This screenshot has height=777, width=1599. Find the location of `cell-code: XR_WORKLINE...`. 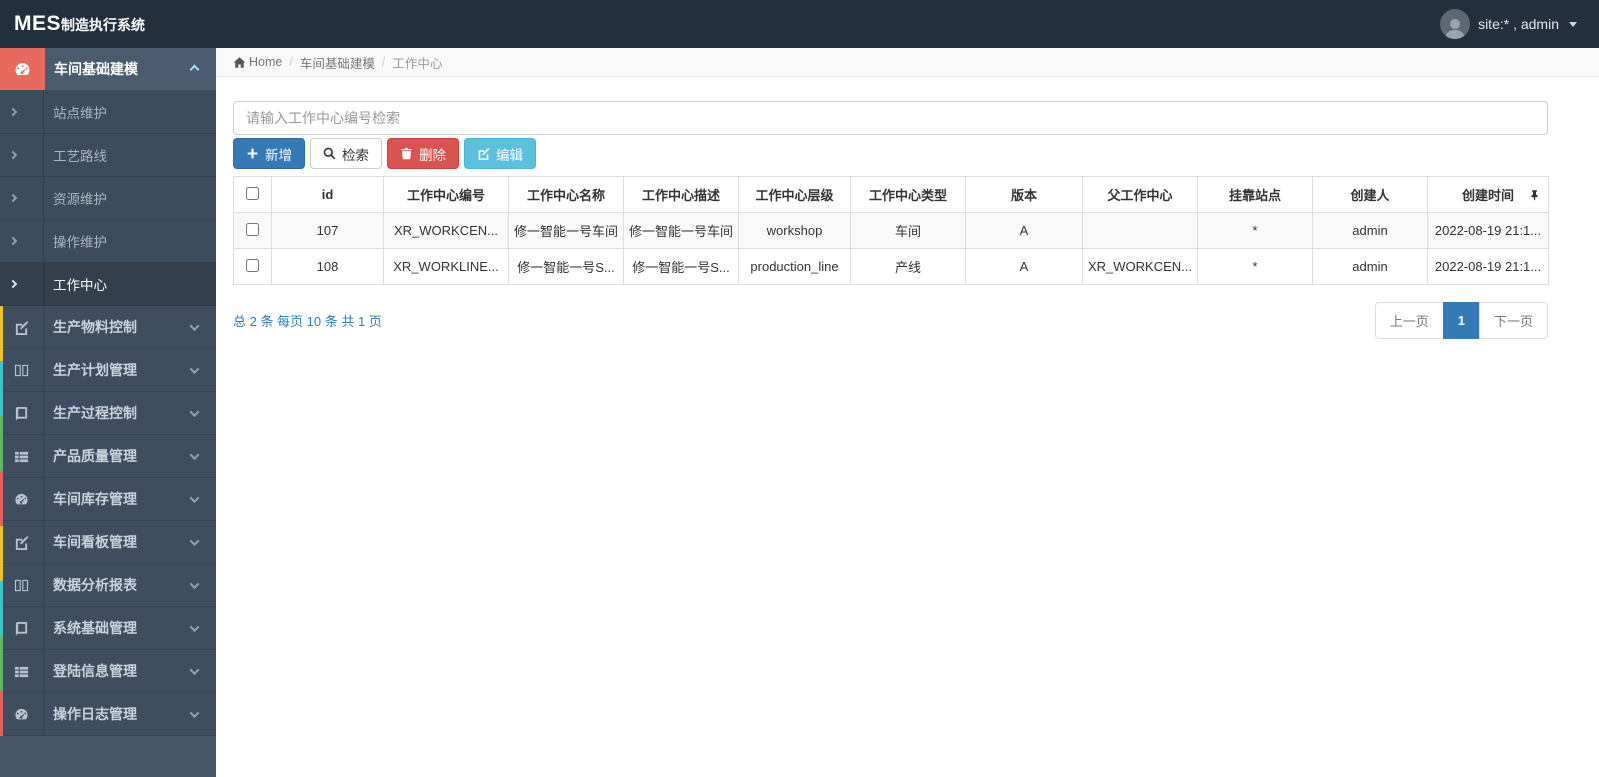

cell-code: XR_WORKLINE... is located at coordinates (446, 266).